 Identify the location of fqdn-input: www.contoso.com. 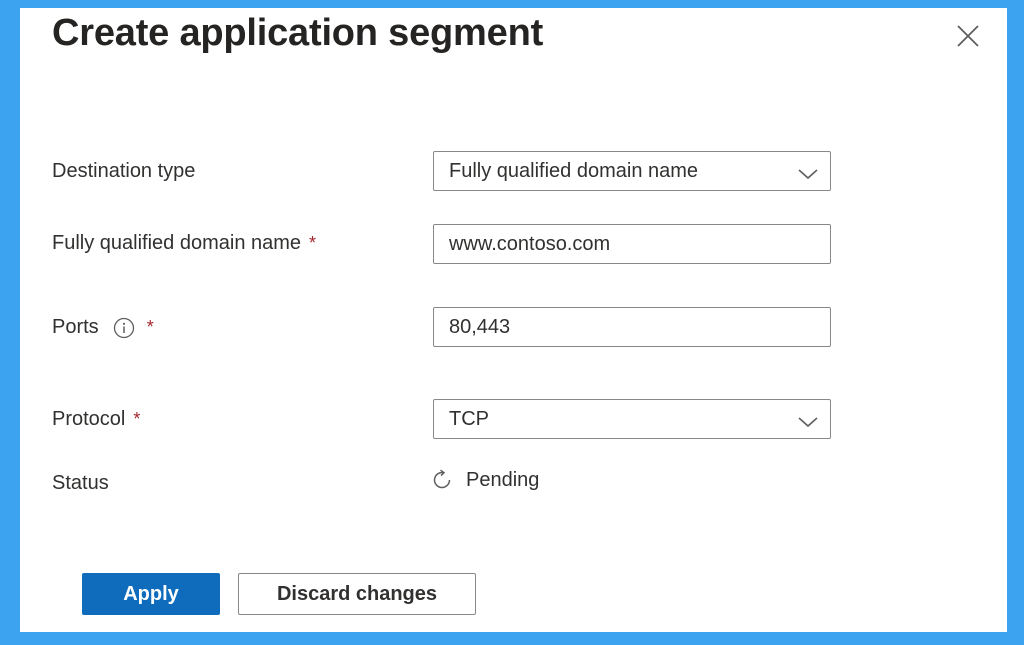
(632, 244).